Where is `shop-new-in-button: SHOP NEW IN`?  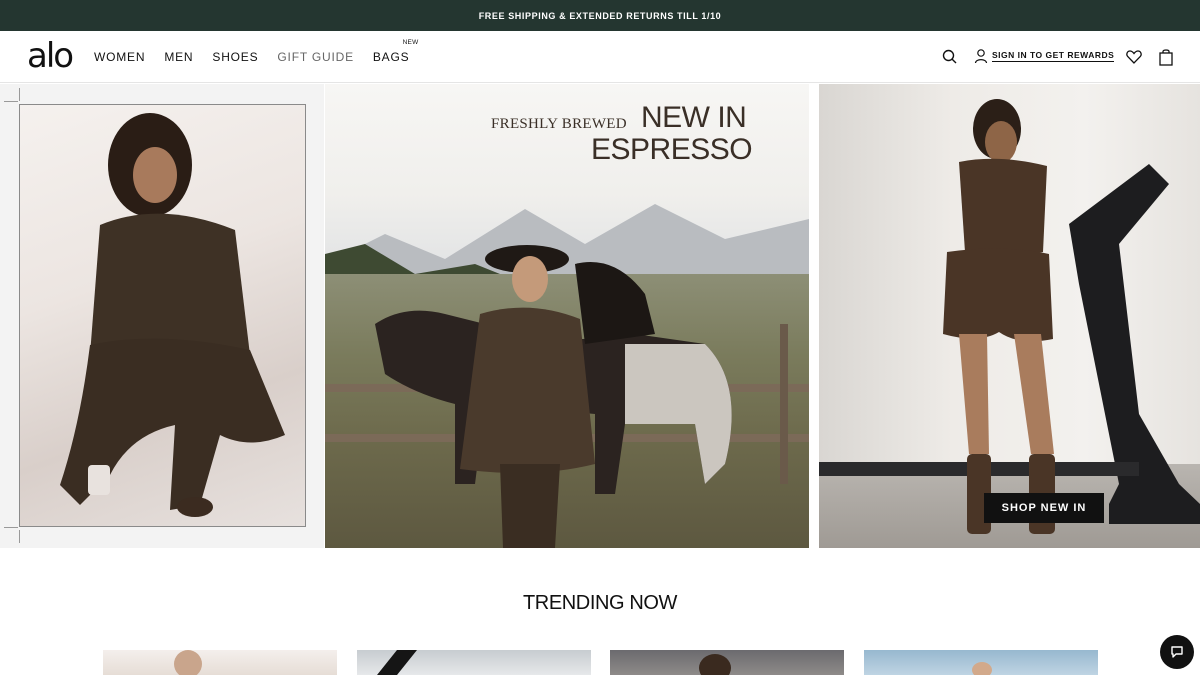
shop-new-in-button: SHOP NEW IN is located at coordinates (1044, 508).